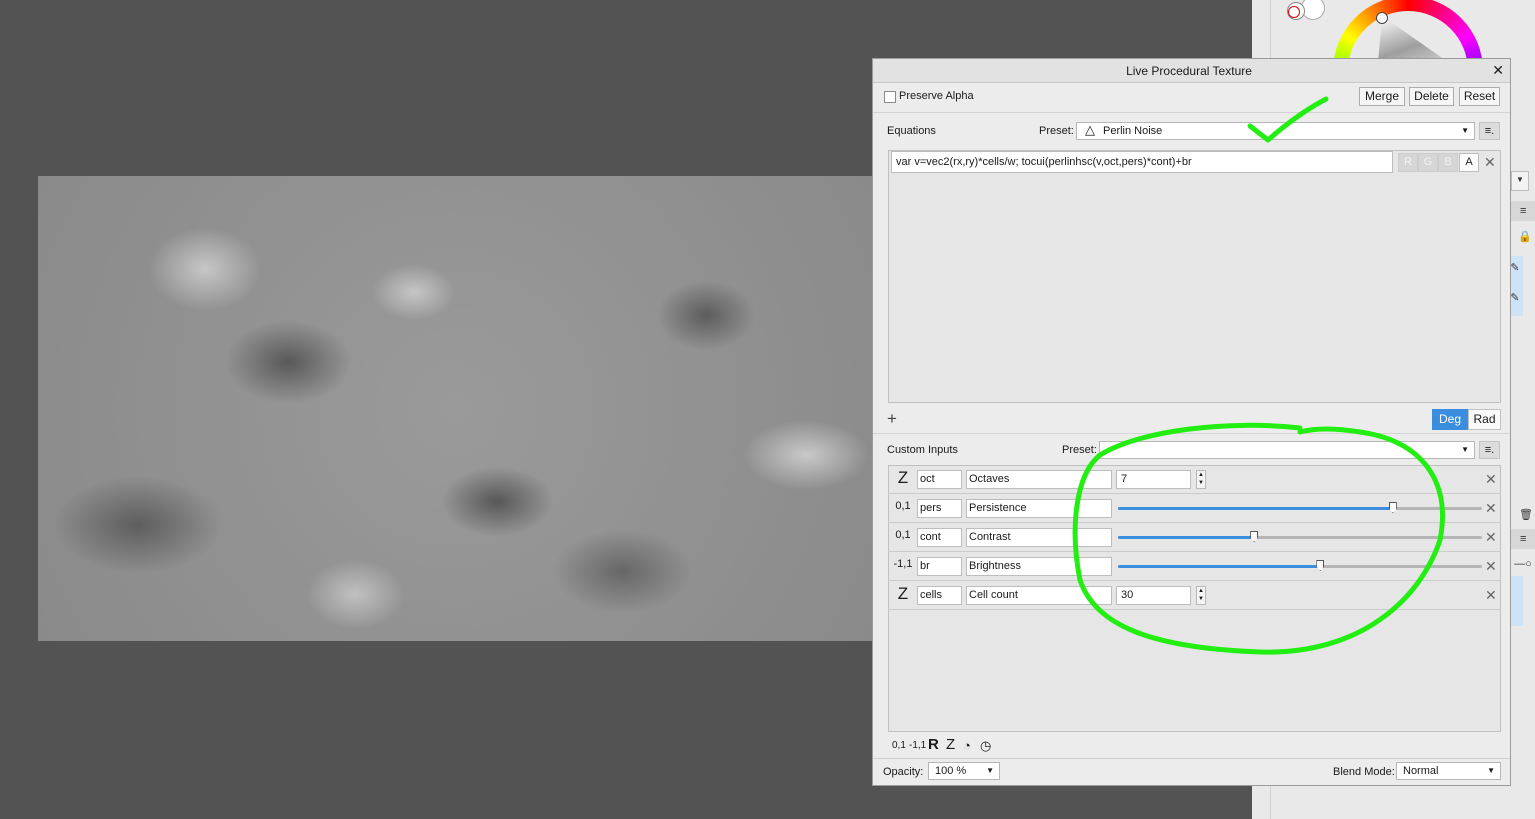 The width and height of the screenshot is (1535, 819). What do you see at coordinates (1153, 595) in the screenshot?
I see `cell-count-value-field: 30` at bounding box center [1153, 595].